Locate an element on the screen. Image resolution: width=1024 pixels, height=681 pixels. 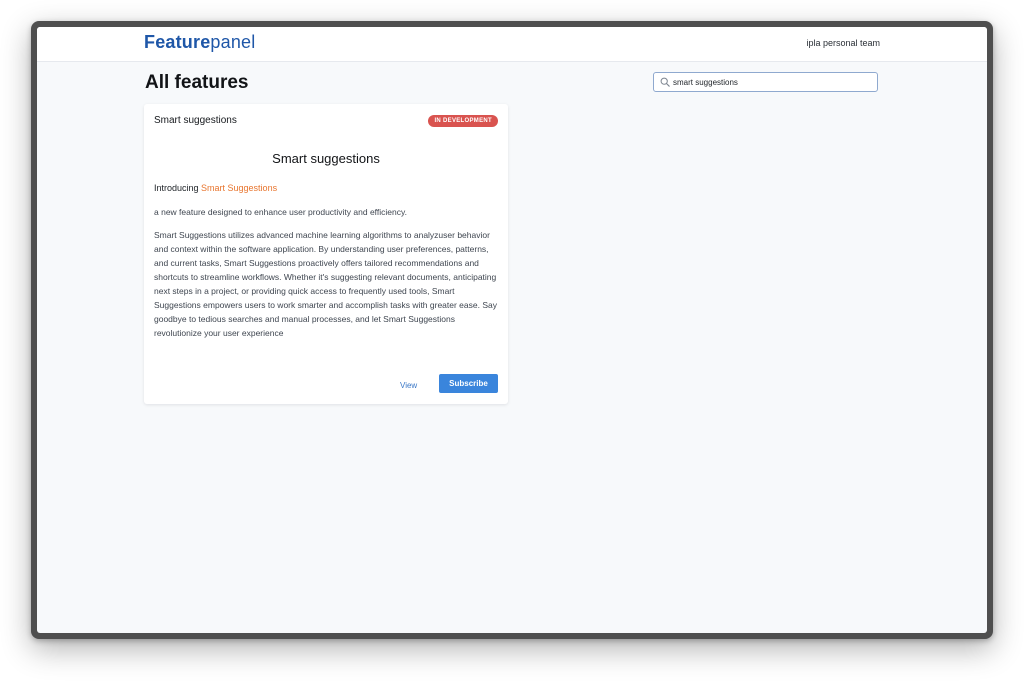
status-badge: IN DEVELOPMENT is located at coordinates (463, 121).